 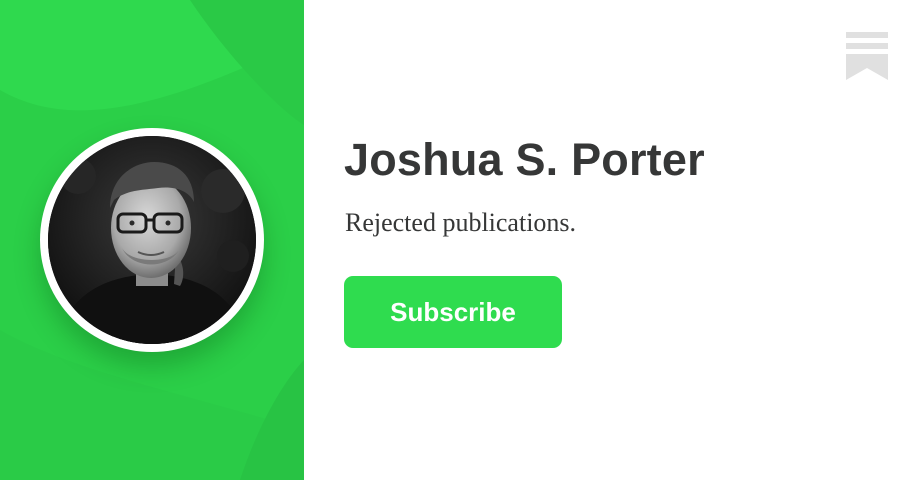 What do you see at coordinates (453, 312) in the screenshot?
I see `subscribe-button: Subscribe` at bounding box center [453, 312].